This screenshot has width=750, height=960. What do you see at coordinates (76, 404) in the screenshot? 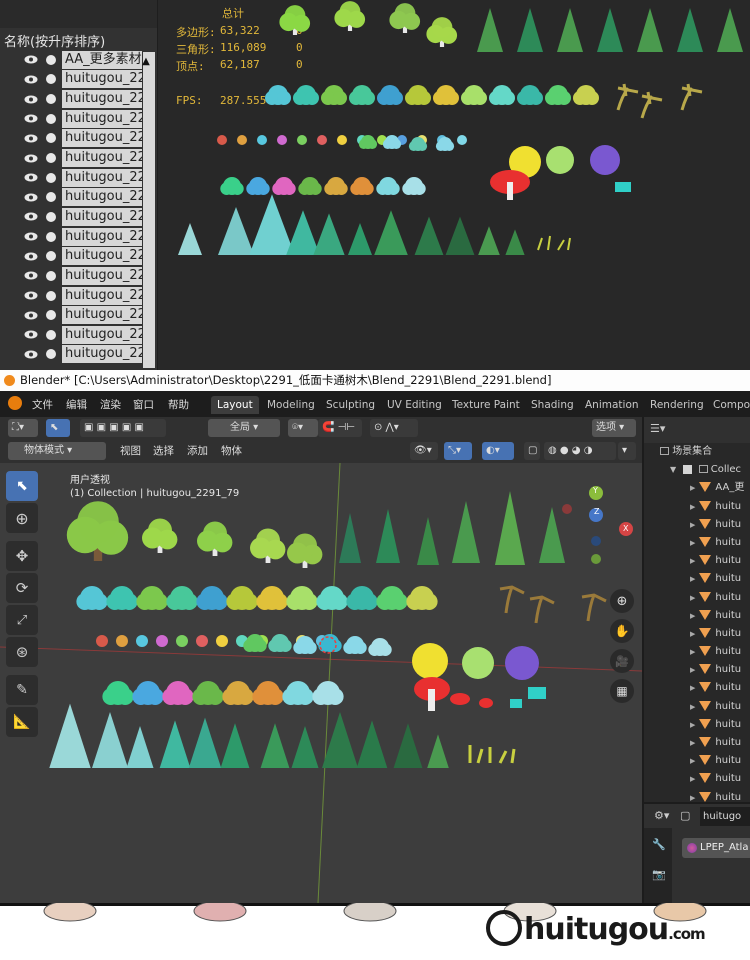
I see `menu-edit: 编辑` at bounding box center [76, 404].